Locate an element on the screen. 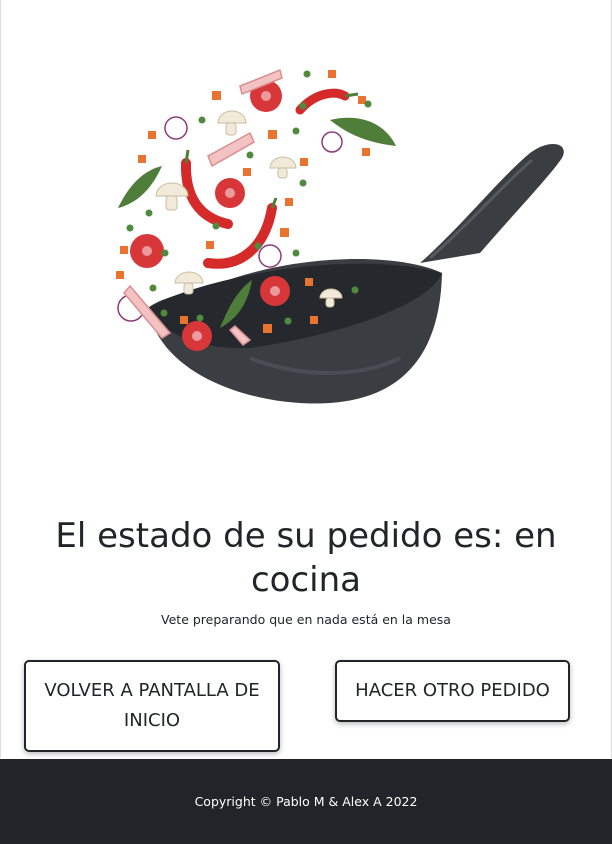 This screenshot has width=612, height=844. new-order-button: HACER OTRO PEDIDO is located at coordinates (452, 691).